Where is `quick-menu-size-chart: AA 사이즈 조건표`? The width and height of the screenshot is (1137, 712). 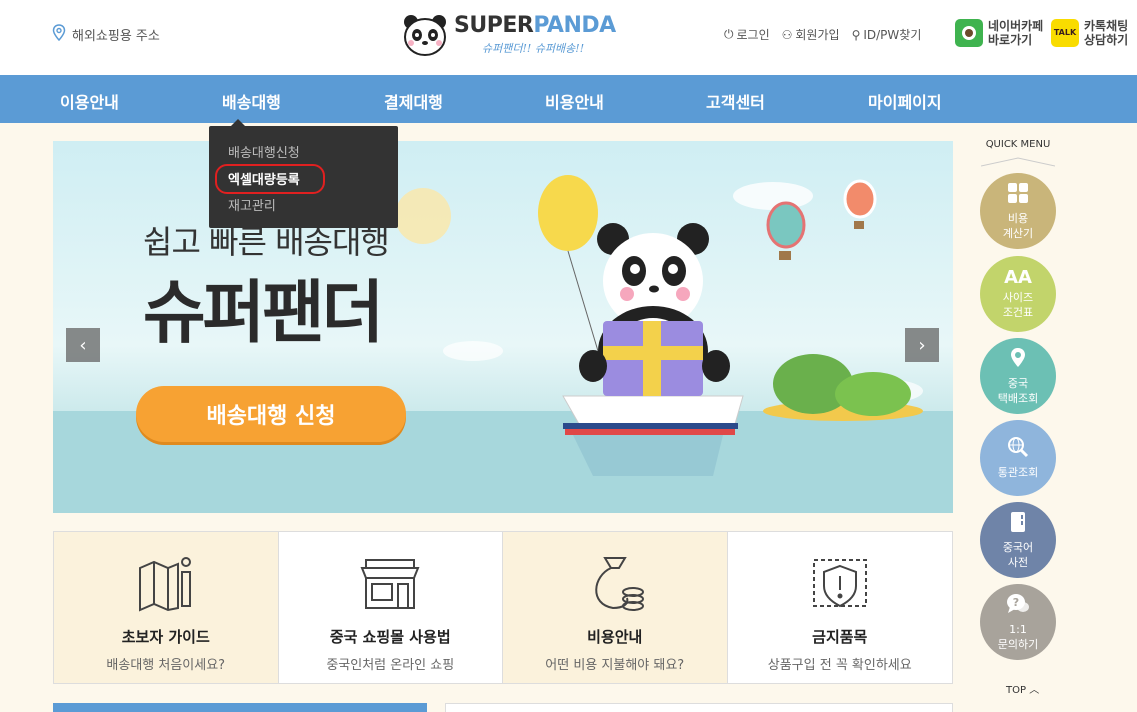 quick-menu-size-chart: AA 사이즈 조건표 is located at coordinates (1018, 294).